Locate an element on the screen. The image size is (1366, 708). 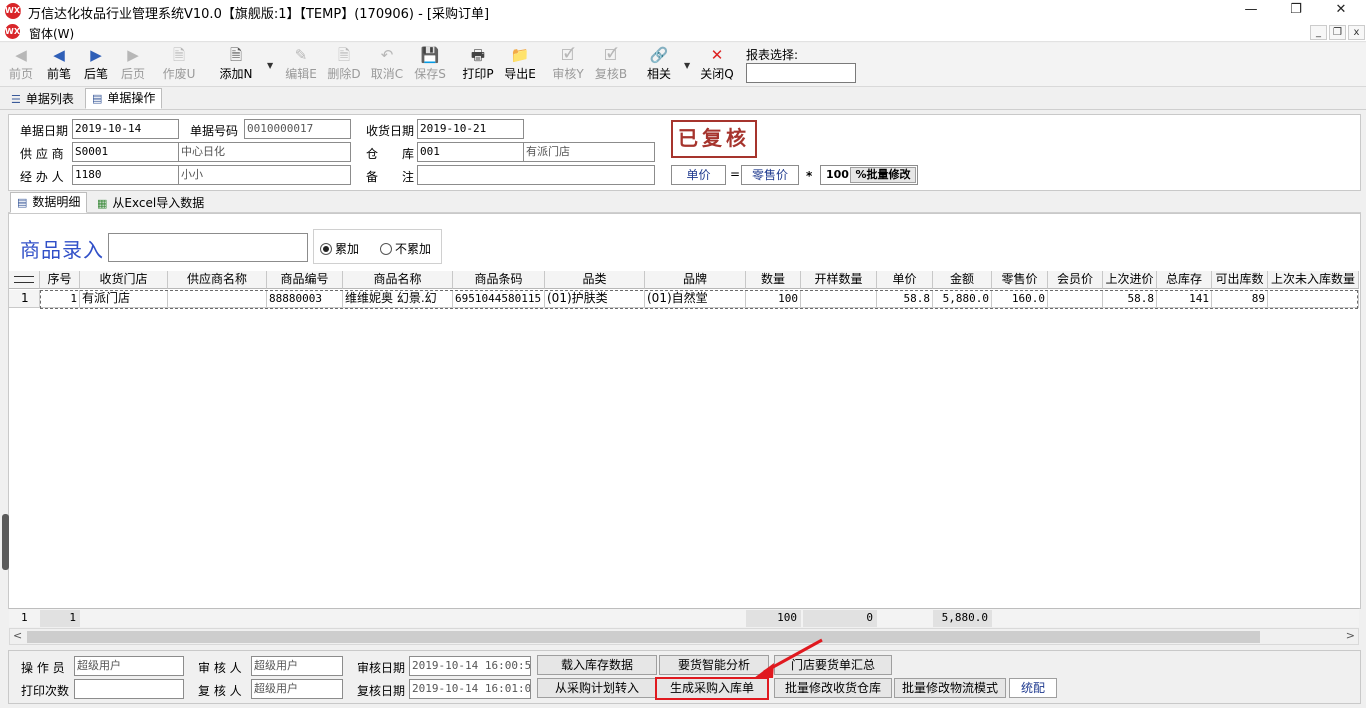
cell-member-price is located at coordinates (1075, 299).